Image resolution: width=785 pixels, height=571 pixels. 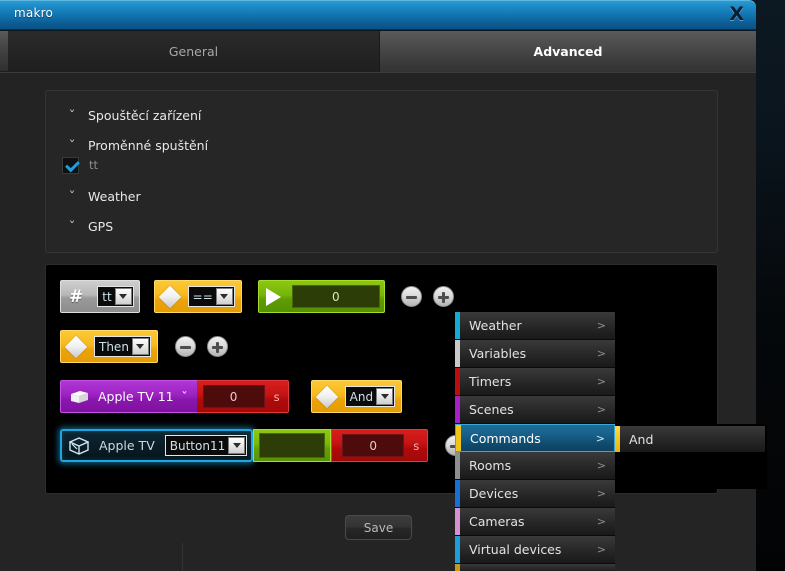 What do you see at coordinates (535, 522) in the screenshot?
I see `menu-item-cameras: Cameras >` at bounding box center [535, 522].